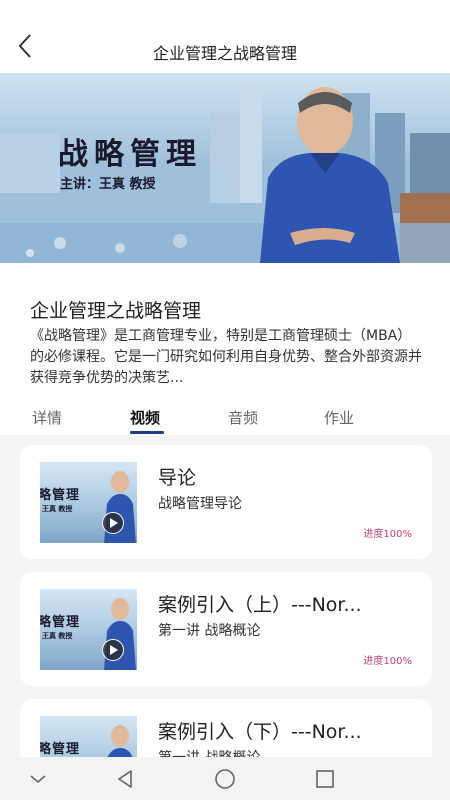  I want to click on tab-video: 视频, so click(145, 417).